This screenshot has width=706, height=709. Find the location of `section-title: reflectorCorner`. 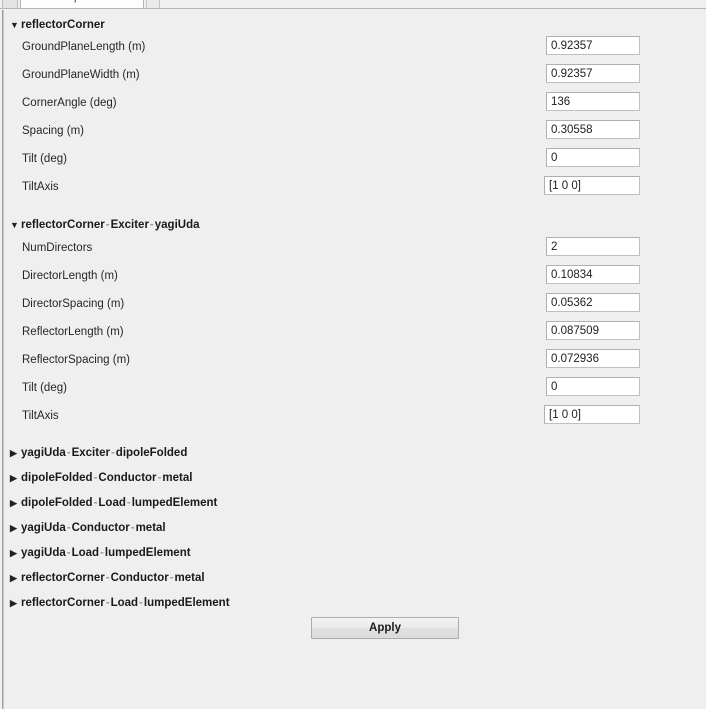

section-title: reflectorCorner is located at coordinates (63, 25).